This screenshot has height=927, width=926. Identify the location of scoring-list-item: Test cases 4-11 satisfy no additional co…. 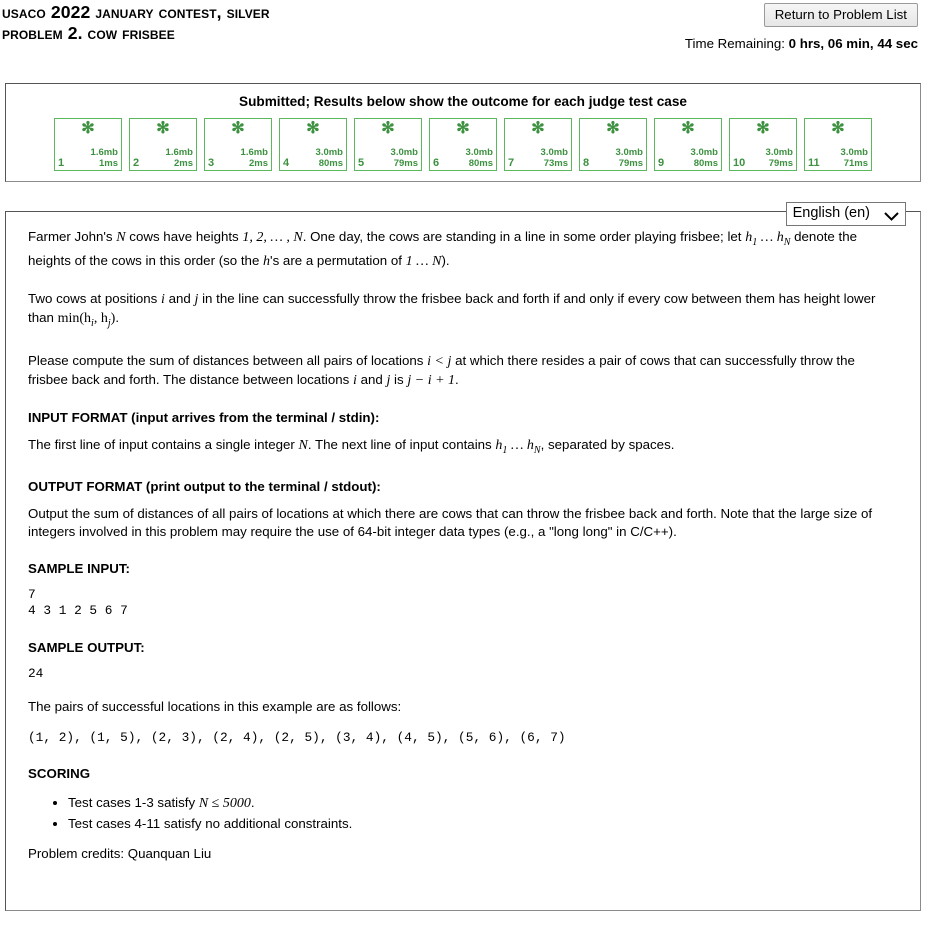
(483, 823).